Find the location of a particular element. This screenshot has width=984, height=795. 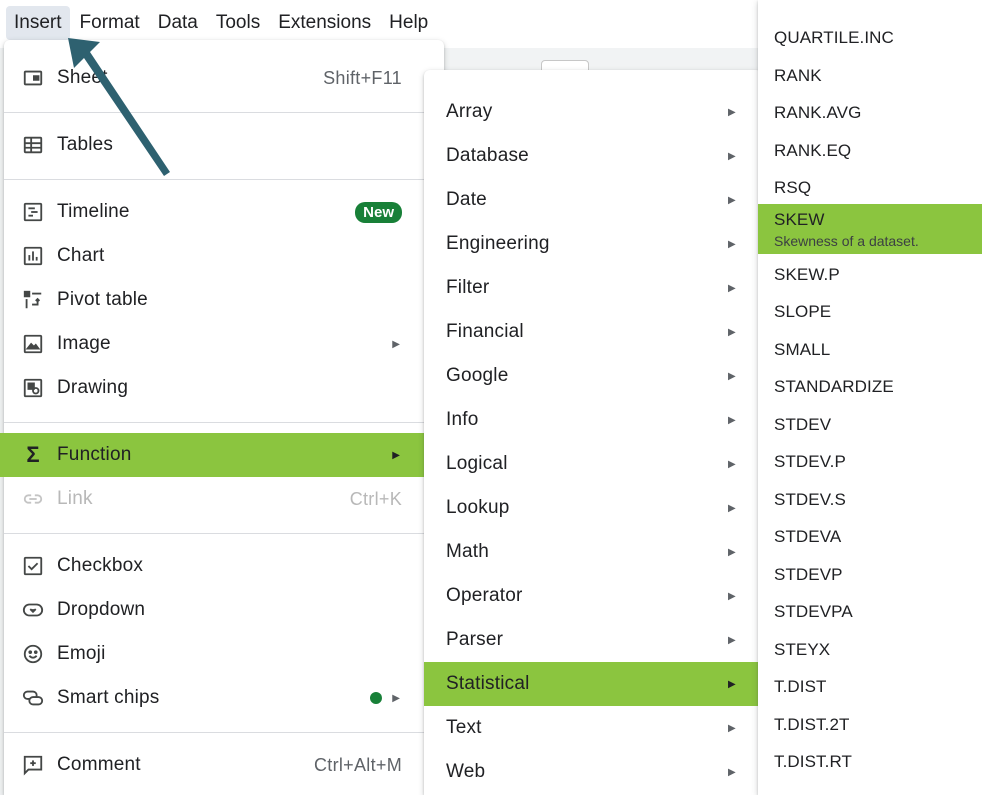

function-category-database: Database ▶ is located at coordinates (593, 156).